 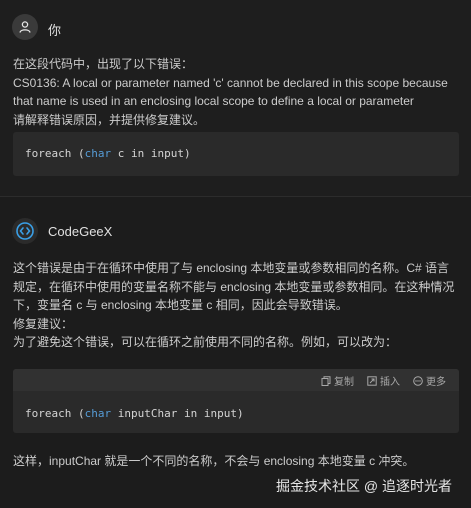 I want to click on user-line: 在这段代码中，出现了以下错误：, so click(x=103, y=64).